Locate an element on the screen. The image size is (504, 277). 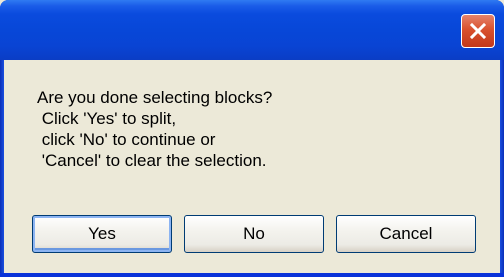
message-line: Click 'Yes' to split, is located at coordinates (107, 118).